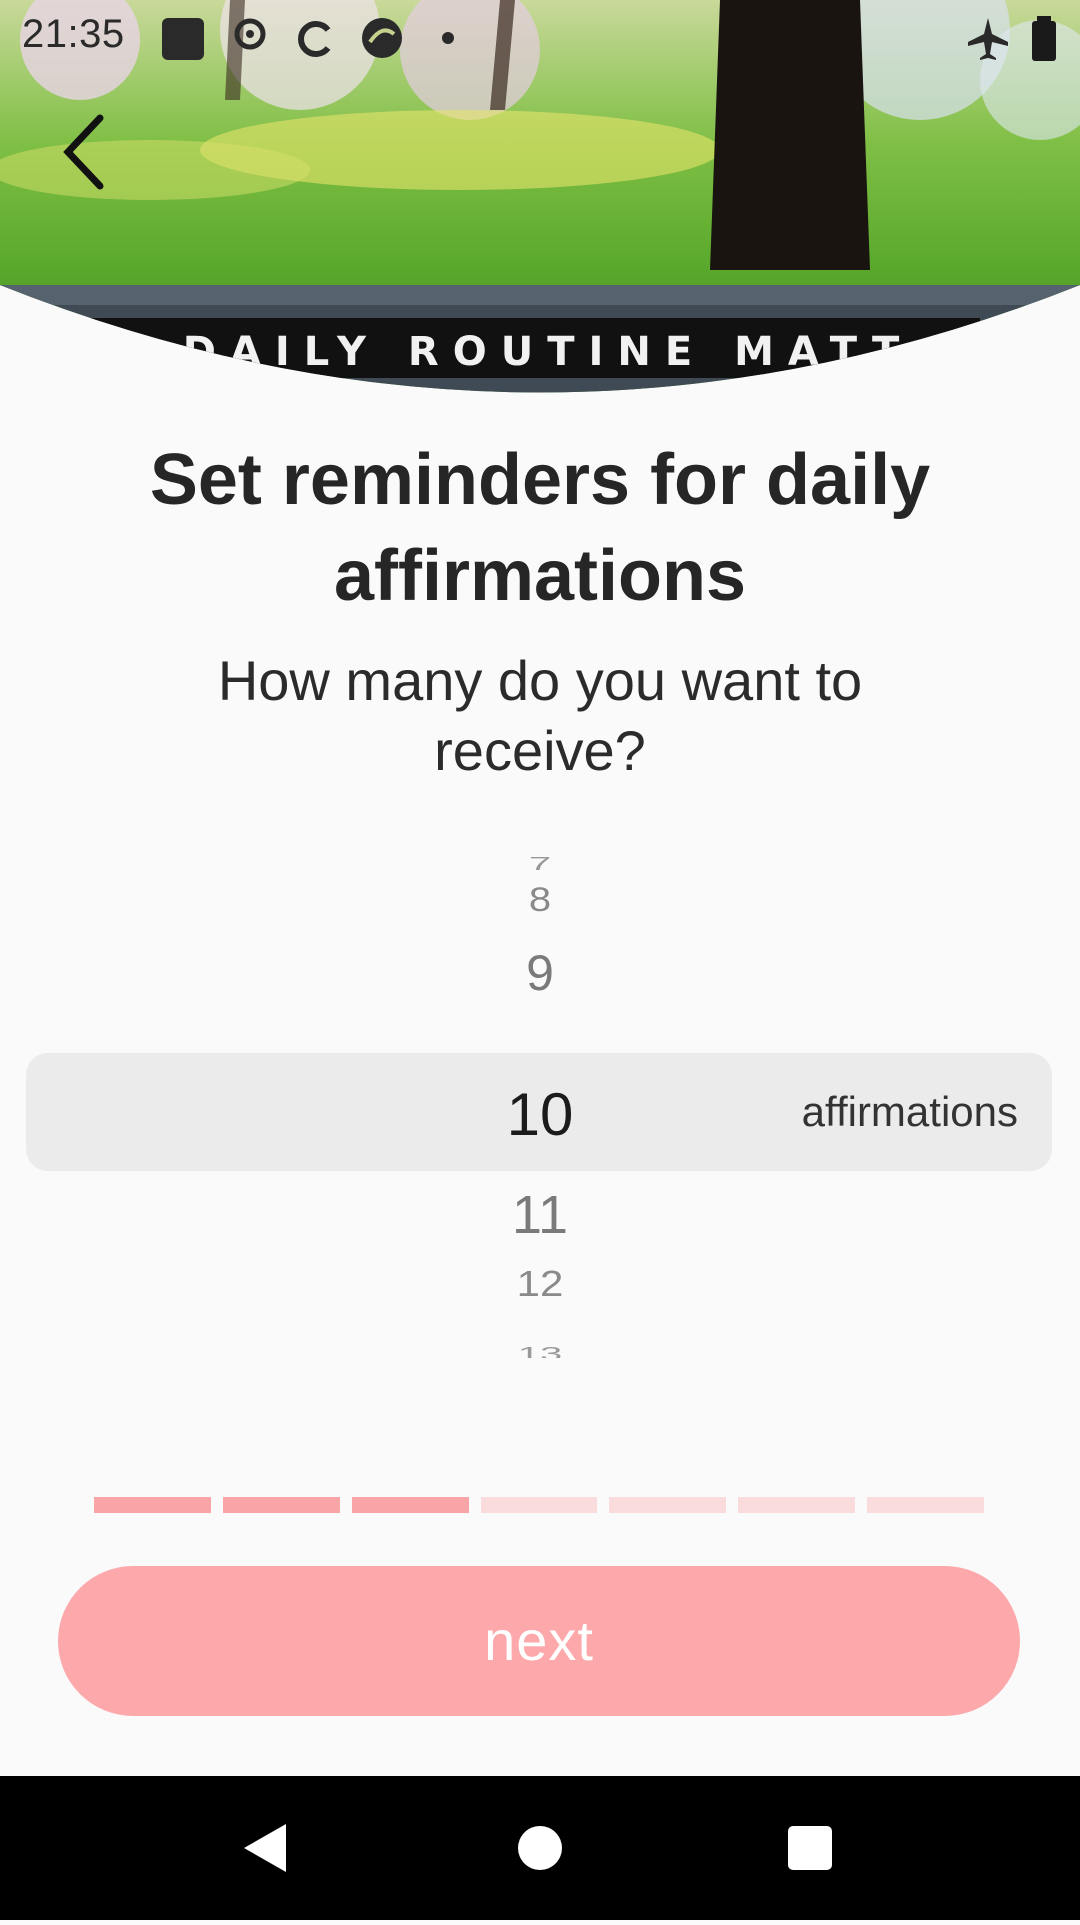 This screenshot has width=1080, height=1925. What do you see at coordinates (540, 36) in the screenshot?
I see `status-bar: 21:35` at bounding box center [540, 36].